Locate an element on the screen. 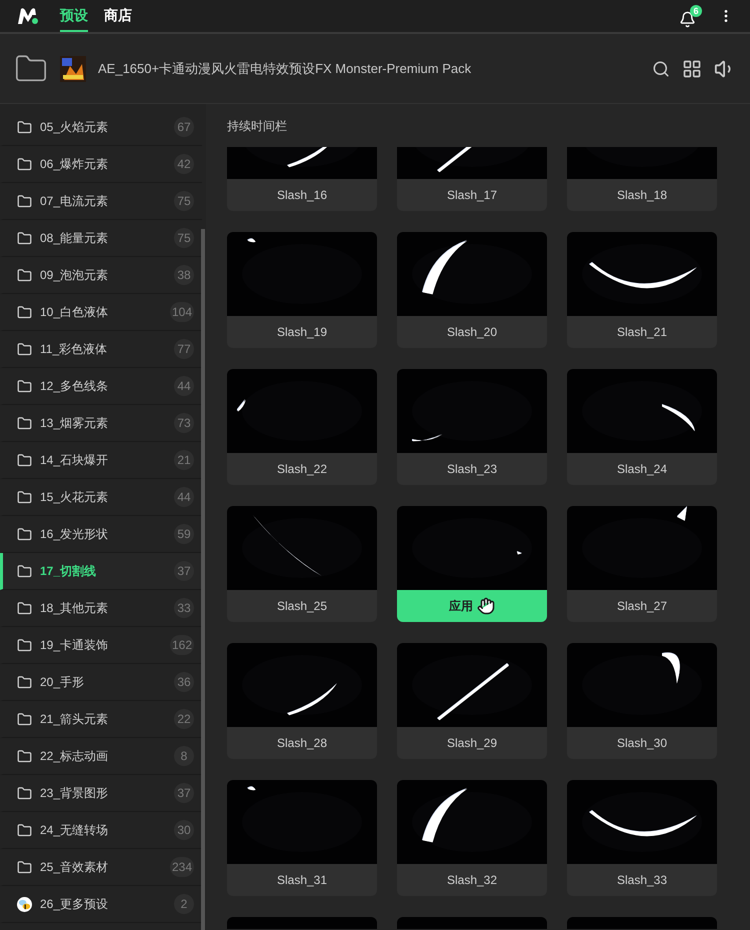 Image resolution: width=750 pixels, height=930 pixels. sidebar-item: 08_能量元素 75 is located at coordinates (101, 238).